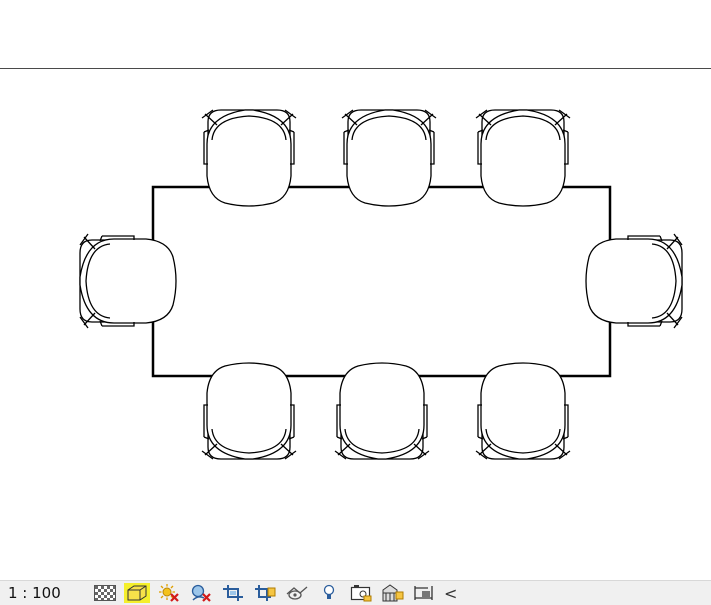 The width and height of the screenshot is (711, 605). I want to click on sun-path-off-icon, so click(169, 593).